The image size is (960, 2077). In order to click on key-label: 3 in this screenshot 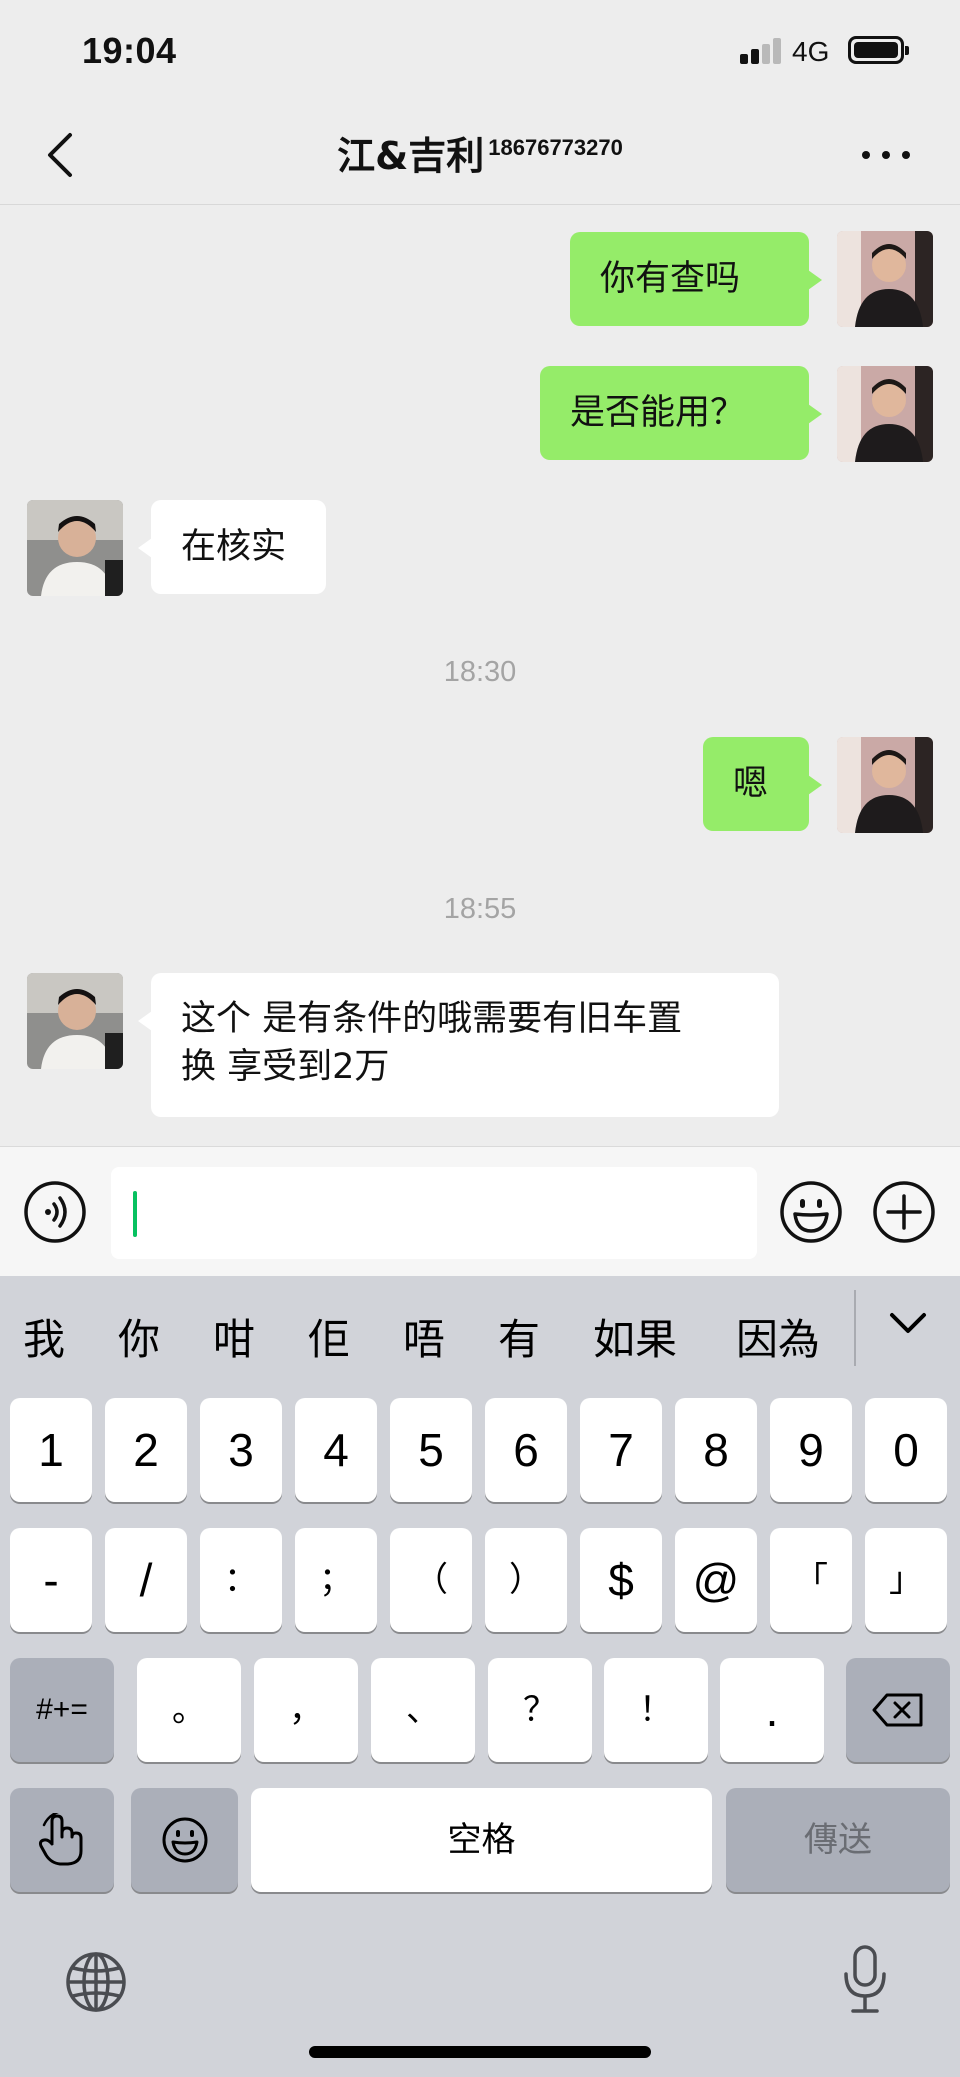, I will do `click(241, 1450)`.